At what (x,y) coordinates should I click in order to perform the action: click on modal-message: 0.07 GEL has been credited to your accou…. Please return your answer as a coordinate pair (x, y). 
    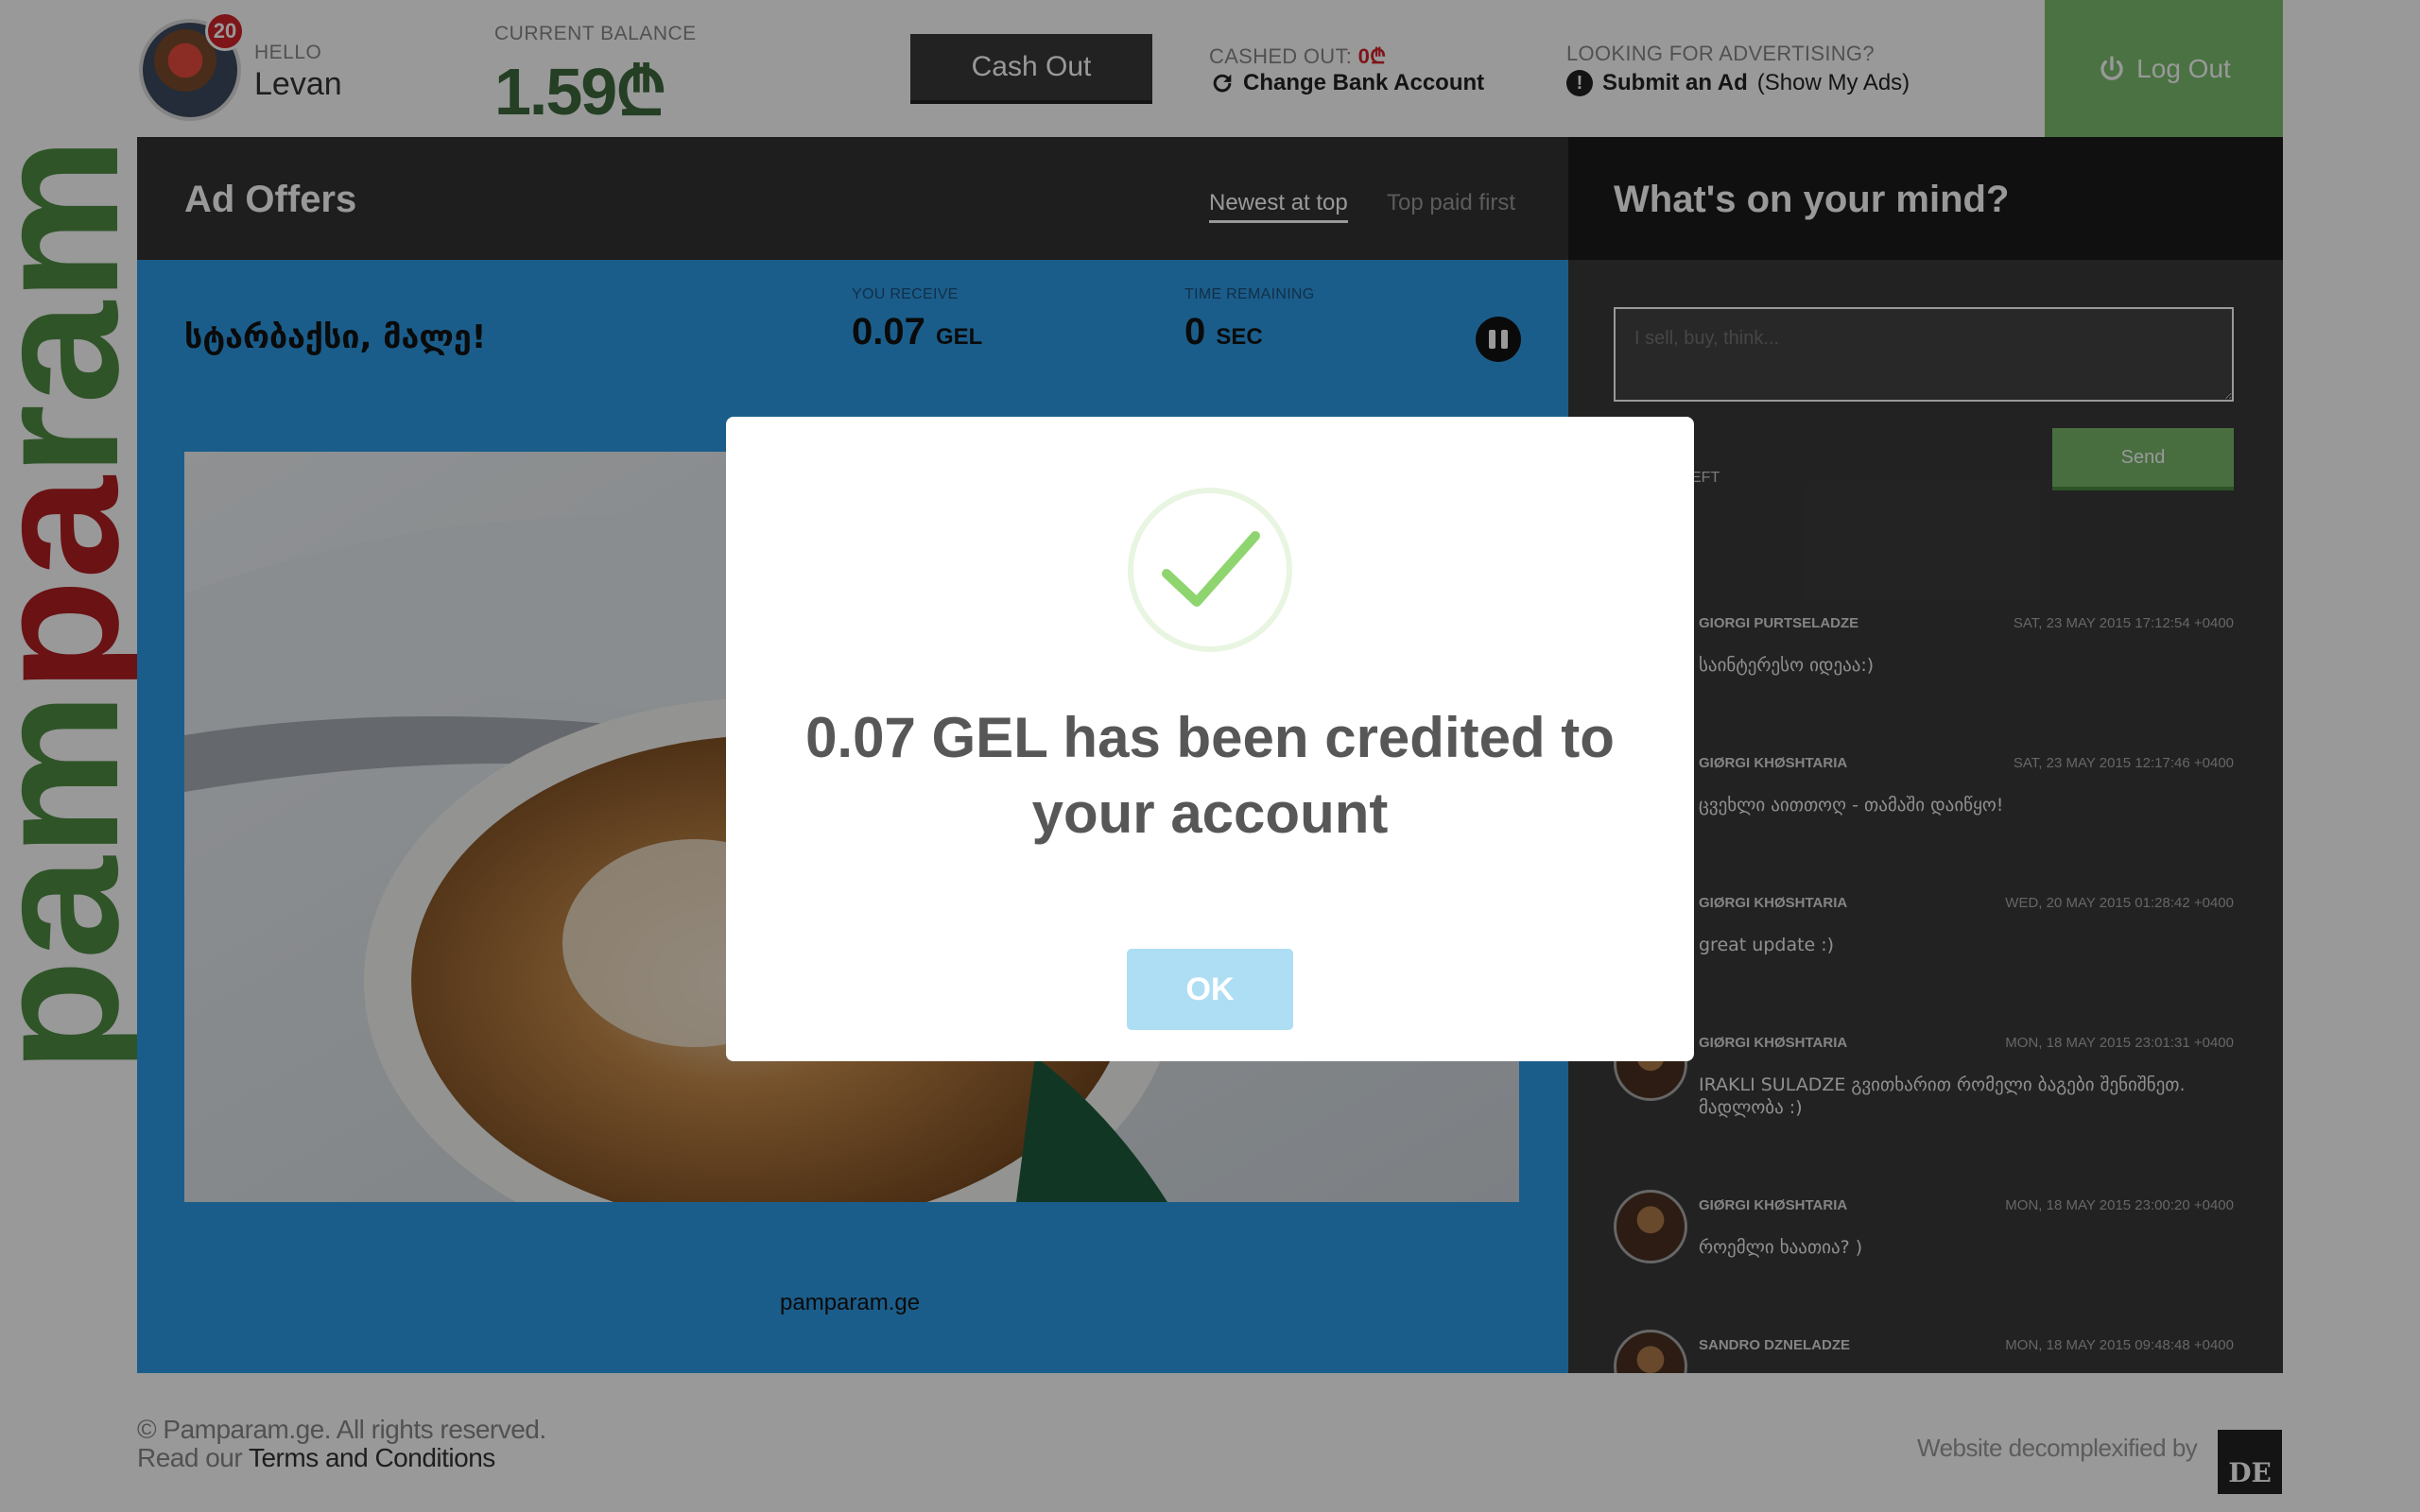
    Looking at the image, I should click on (1210, 775).